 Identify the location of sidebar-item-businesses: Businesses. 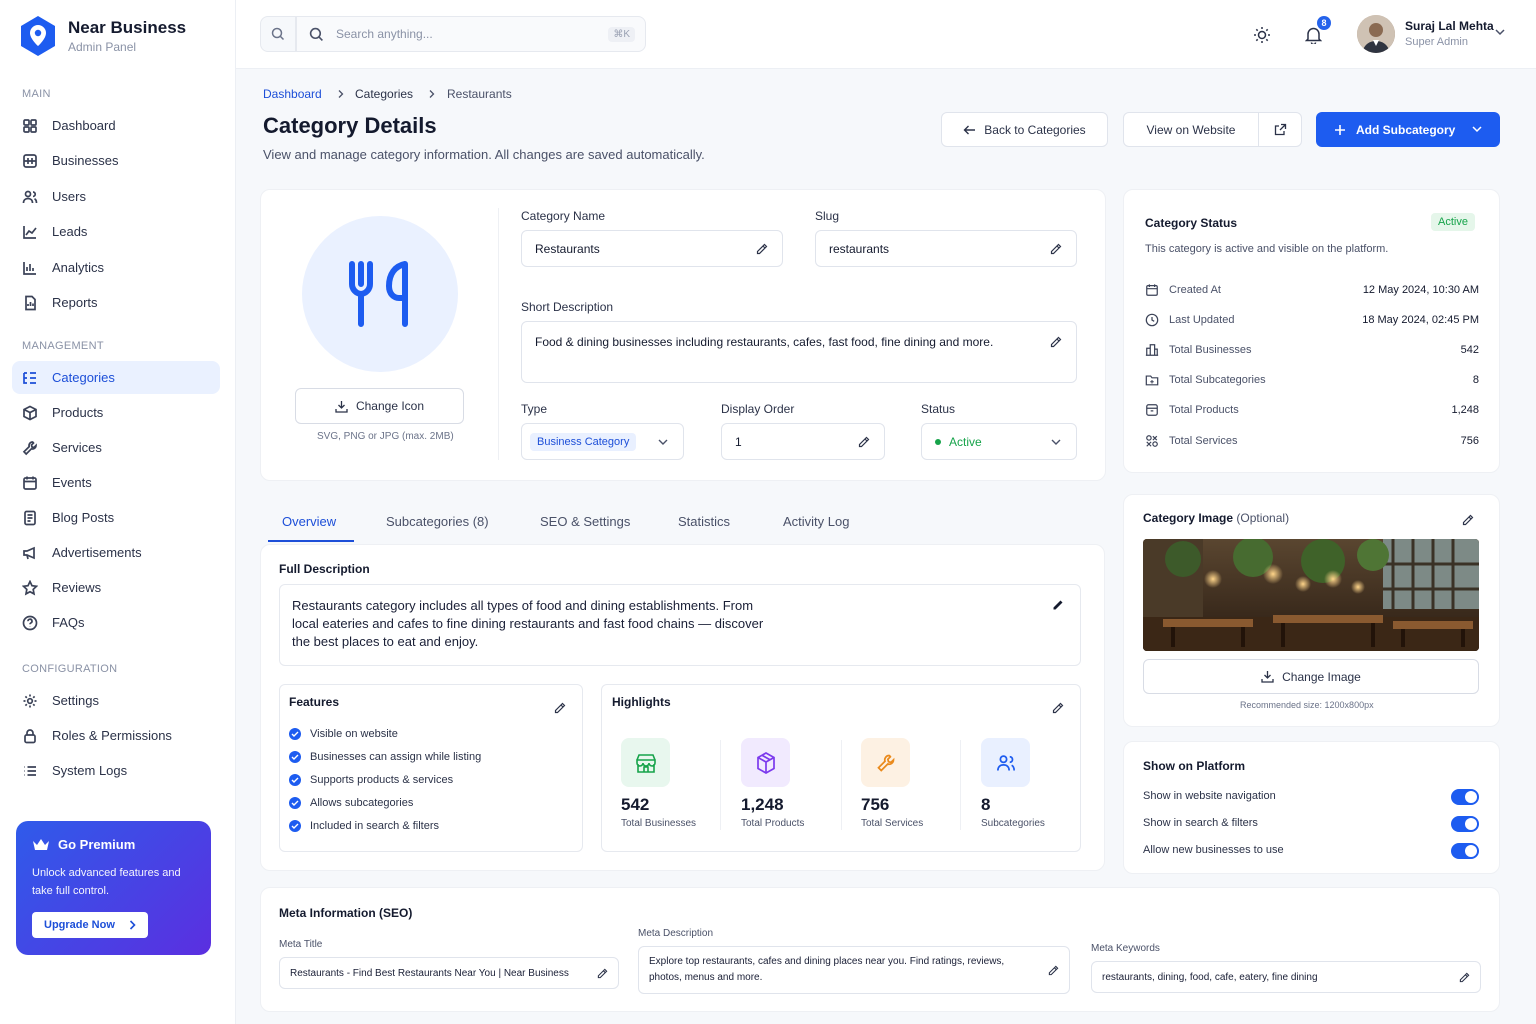
(116, 160).